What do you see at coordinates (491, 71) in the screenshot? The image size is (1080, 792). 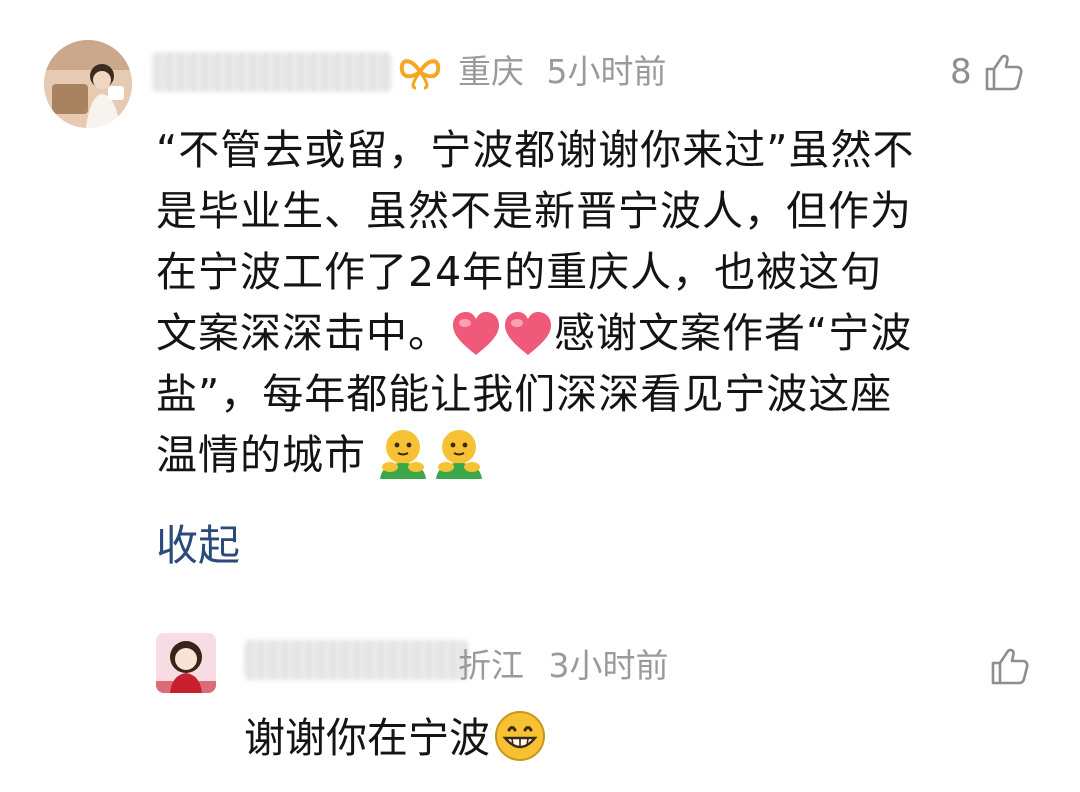 I see `comment-location: 重庆` at bounding box center [491, 71].